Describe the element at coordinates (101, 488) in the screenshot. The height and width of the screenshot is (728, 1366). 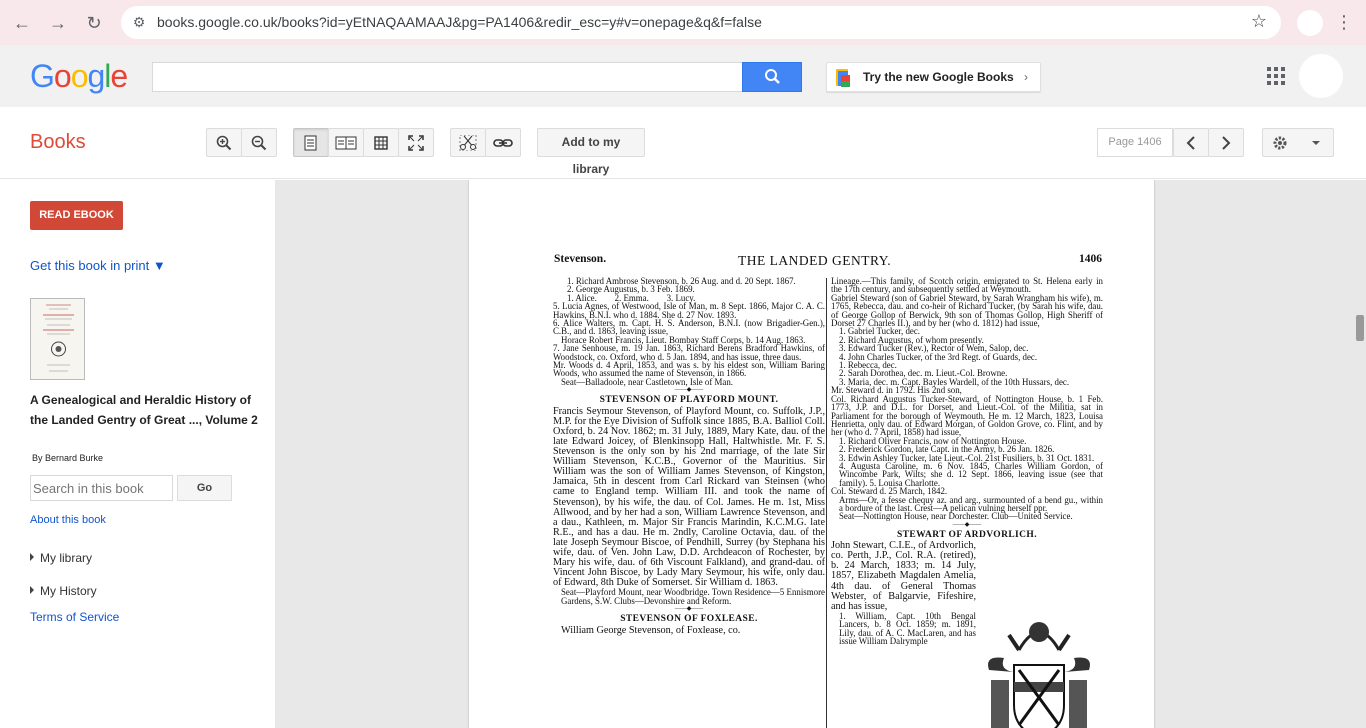
I see `search-in-book-input` at that location.